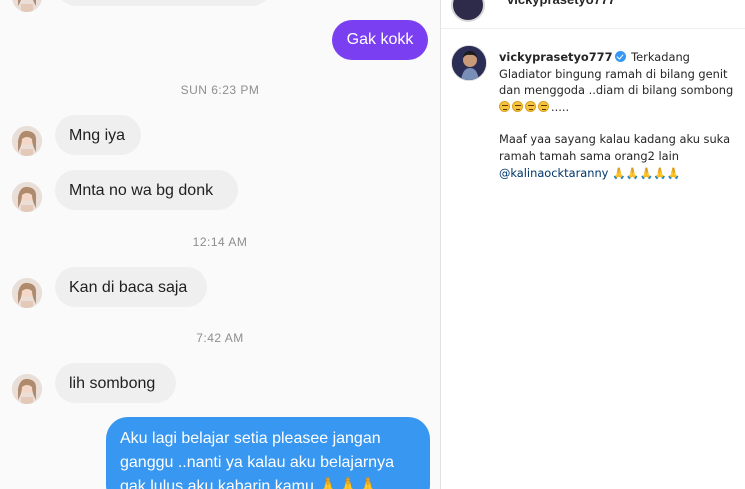 Image resolution: width=745 pixels, height=489 pixels. What do you see at coordinates (380, 40) in the screenshot?
I see `message-bubble-sent: Gak kokk` at bounding box center [380, 40].